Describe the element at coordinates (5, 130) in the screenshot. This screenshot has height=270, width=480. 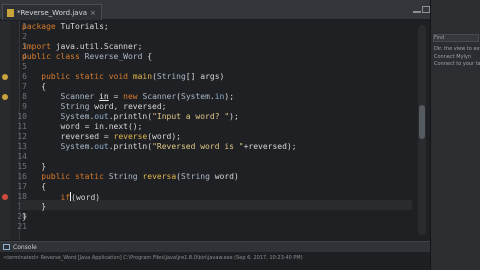
I see `annotation-ruler` at that location.